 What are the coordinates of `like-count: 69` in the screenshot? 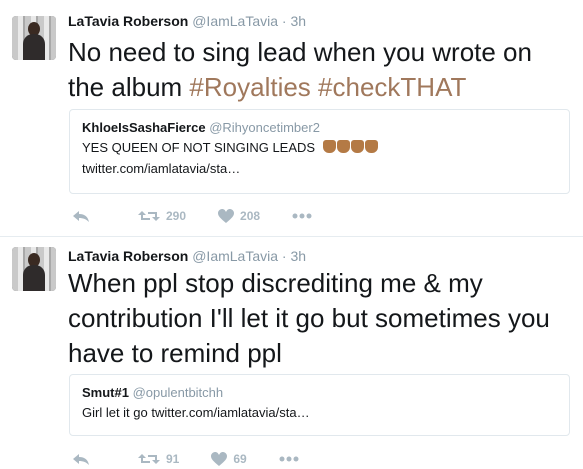 It's located at (240, 459).